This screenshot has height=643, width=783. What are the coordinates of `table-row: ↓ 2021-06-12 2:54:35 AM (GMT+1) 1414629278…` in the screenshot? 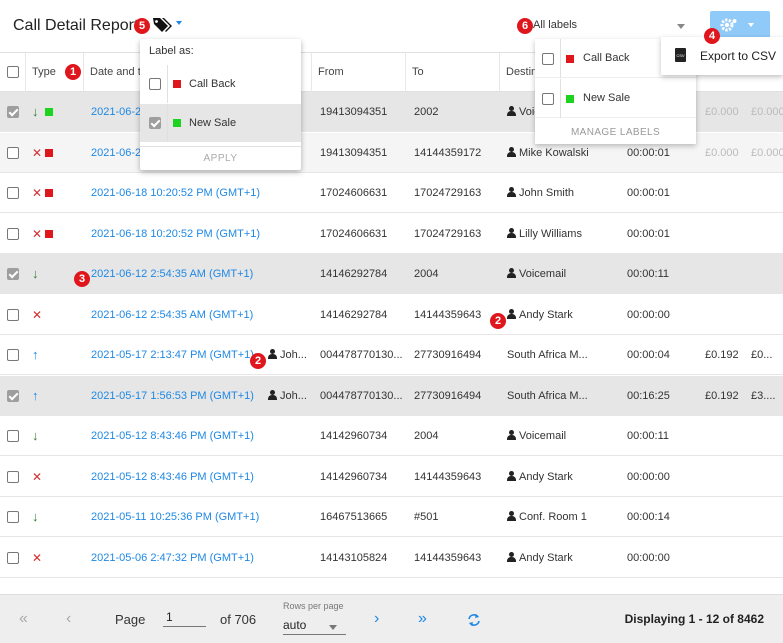 It's located at (391, 274).